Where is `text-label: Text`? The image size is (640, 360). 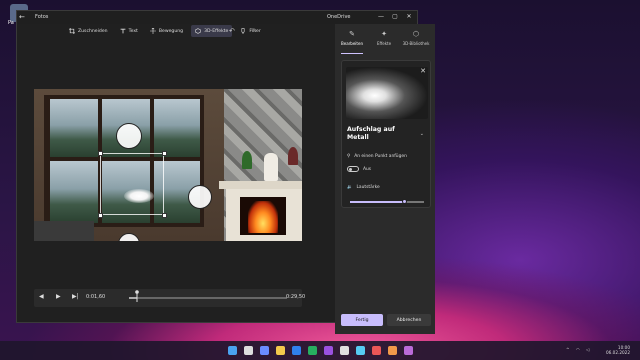
text-label: Text is located at coordinates (133, 31).